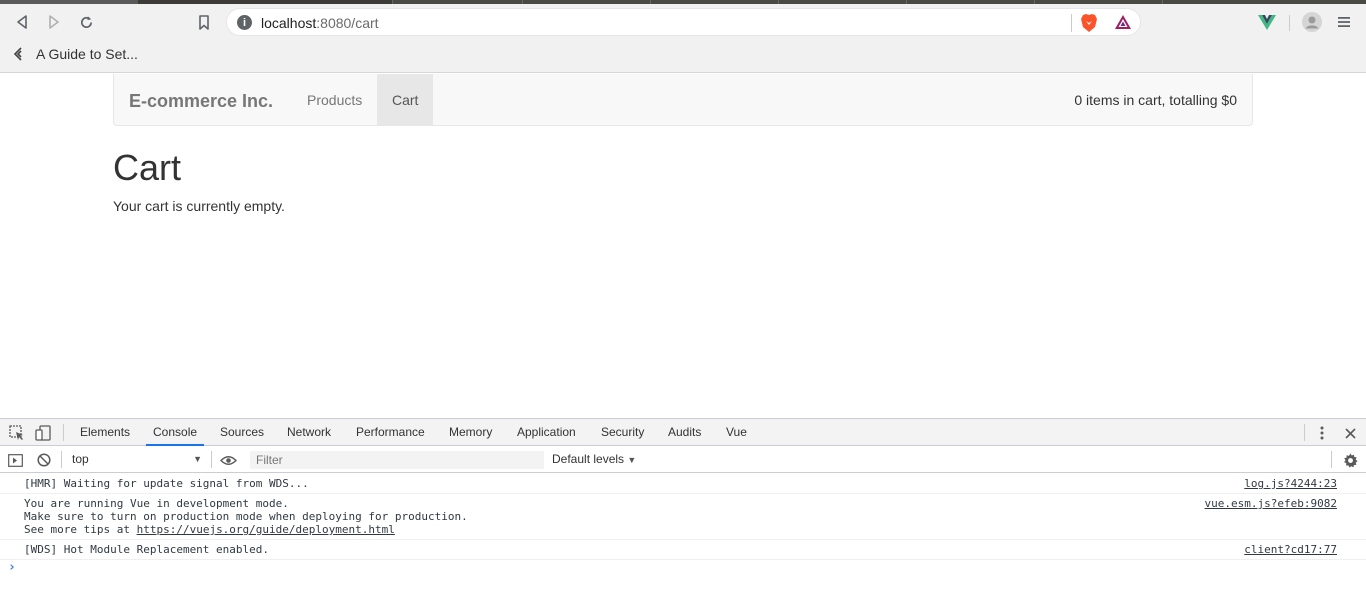  I want to click on devtools-tab-network: Network, so click(309, 432).